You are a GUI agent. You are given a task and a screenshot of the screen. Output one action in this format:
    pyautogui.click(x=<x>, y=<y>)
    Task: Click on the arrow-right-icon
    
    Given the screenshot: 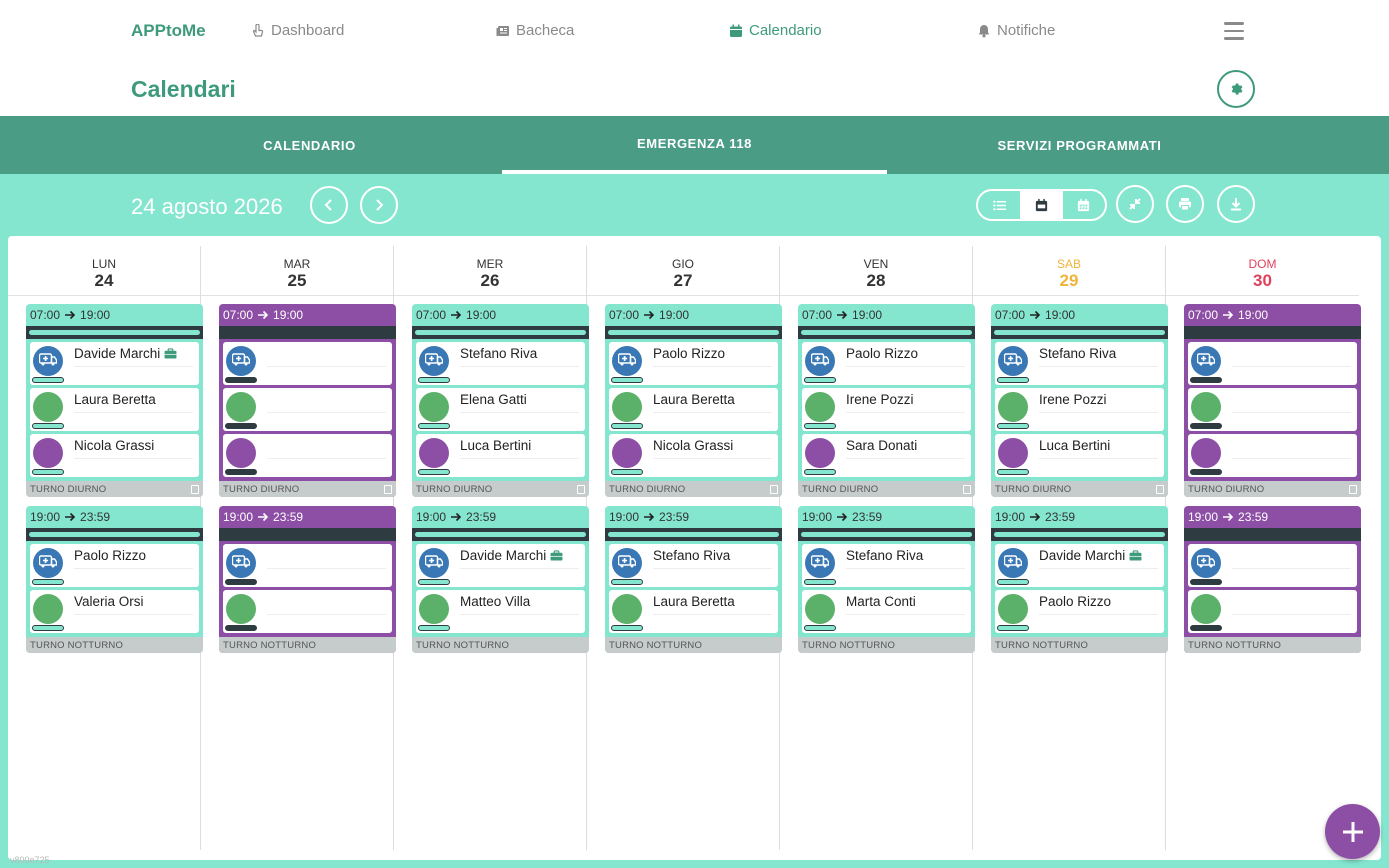 What is the action you would take?
    pyautogui.click(x=70, y=315)
    